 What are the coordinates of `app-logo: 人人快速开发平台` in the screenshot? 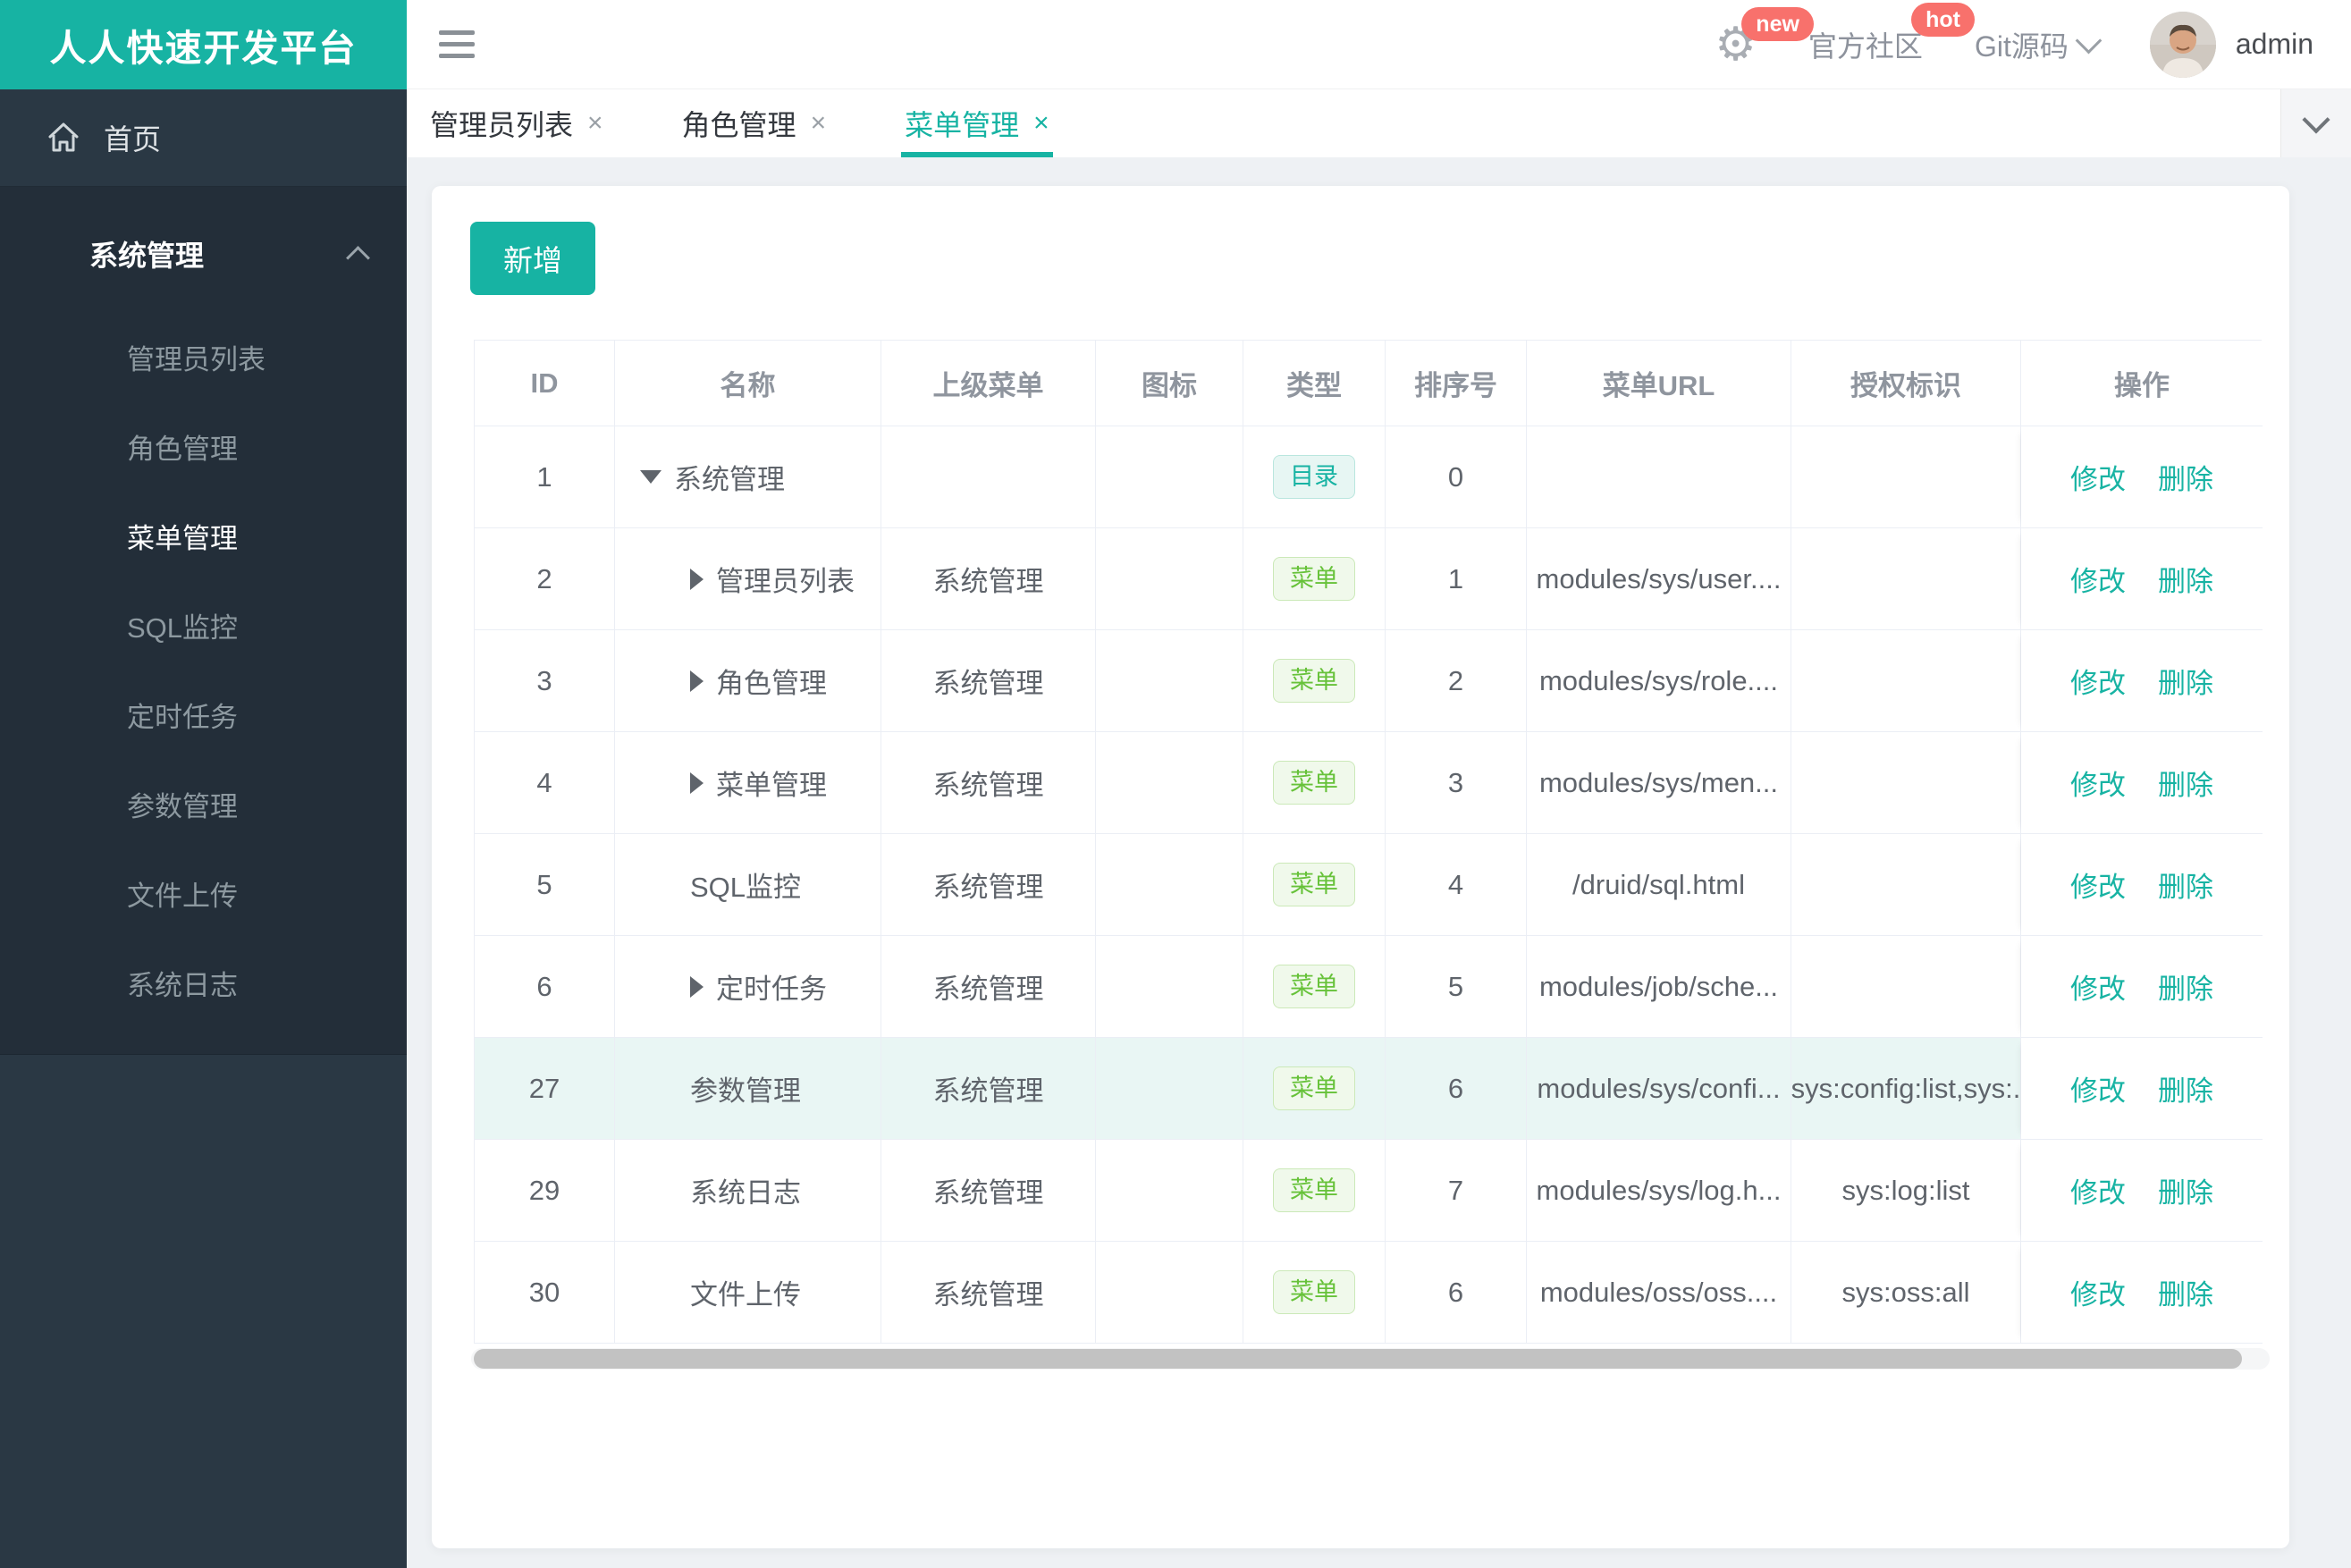 It's located at (203, 44).